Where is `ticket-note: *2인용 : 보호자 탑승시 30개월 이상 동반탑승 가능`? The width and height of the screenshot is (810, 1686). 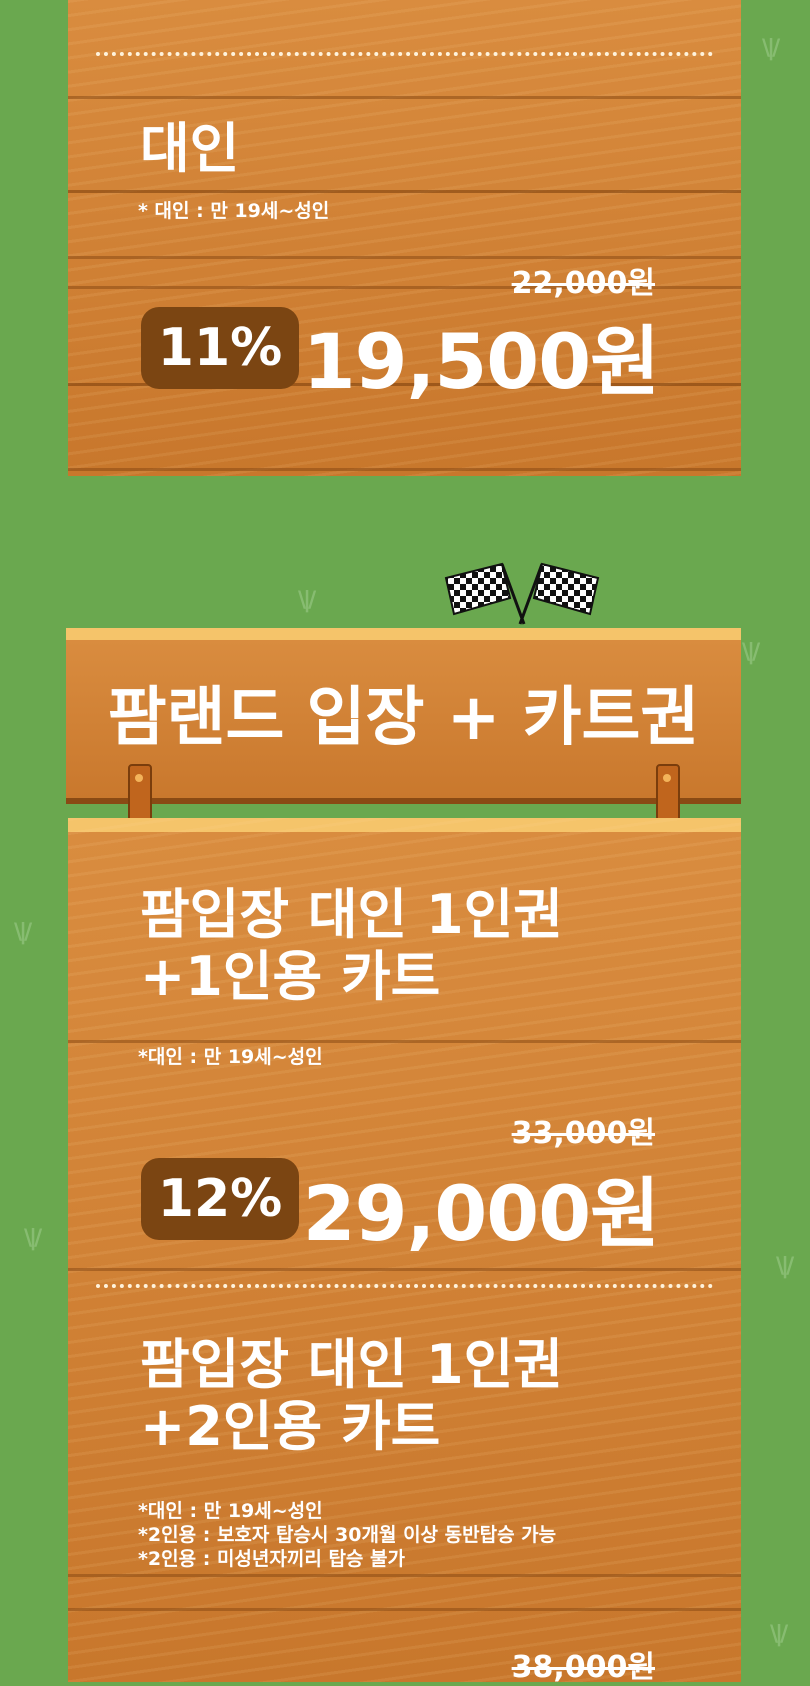
ticket-note: *2인용 : 보호자 탑승시 30개월 이상 동반탑승 가능 is located at coordinates (347, 1534).